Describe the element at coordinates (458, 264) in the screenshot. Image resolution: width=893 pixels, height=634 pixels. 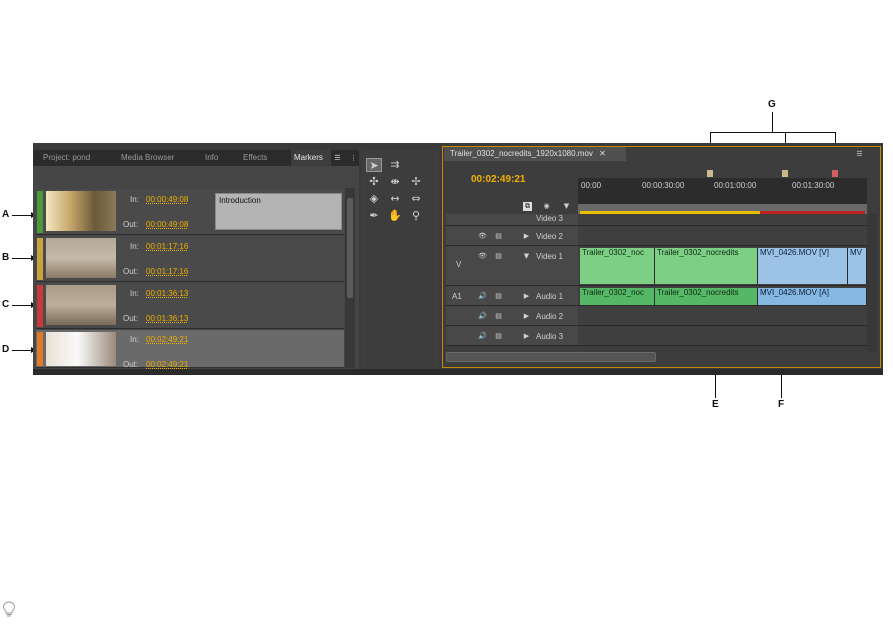
I see `source-patch-video: V` at that location.